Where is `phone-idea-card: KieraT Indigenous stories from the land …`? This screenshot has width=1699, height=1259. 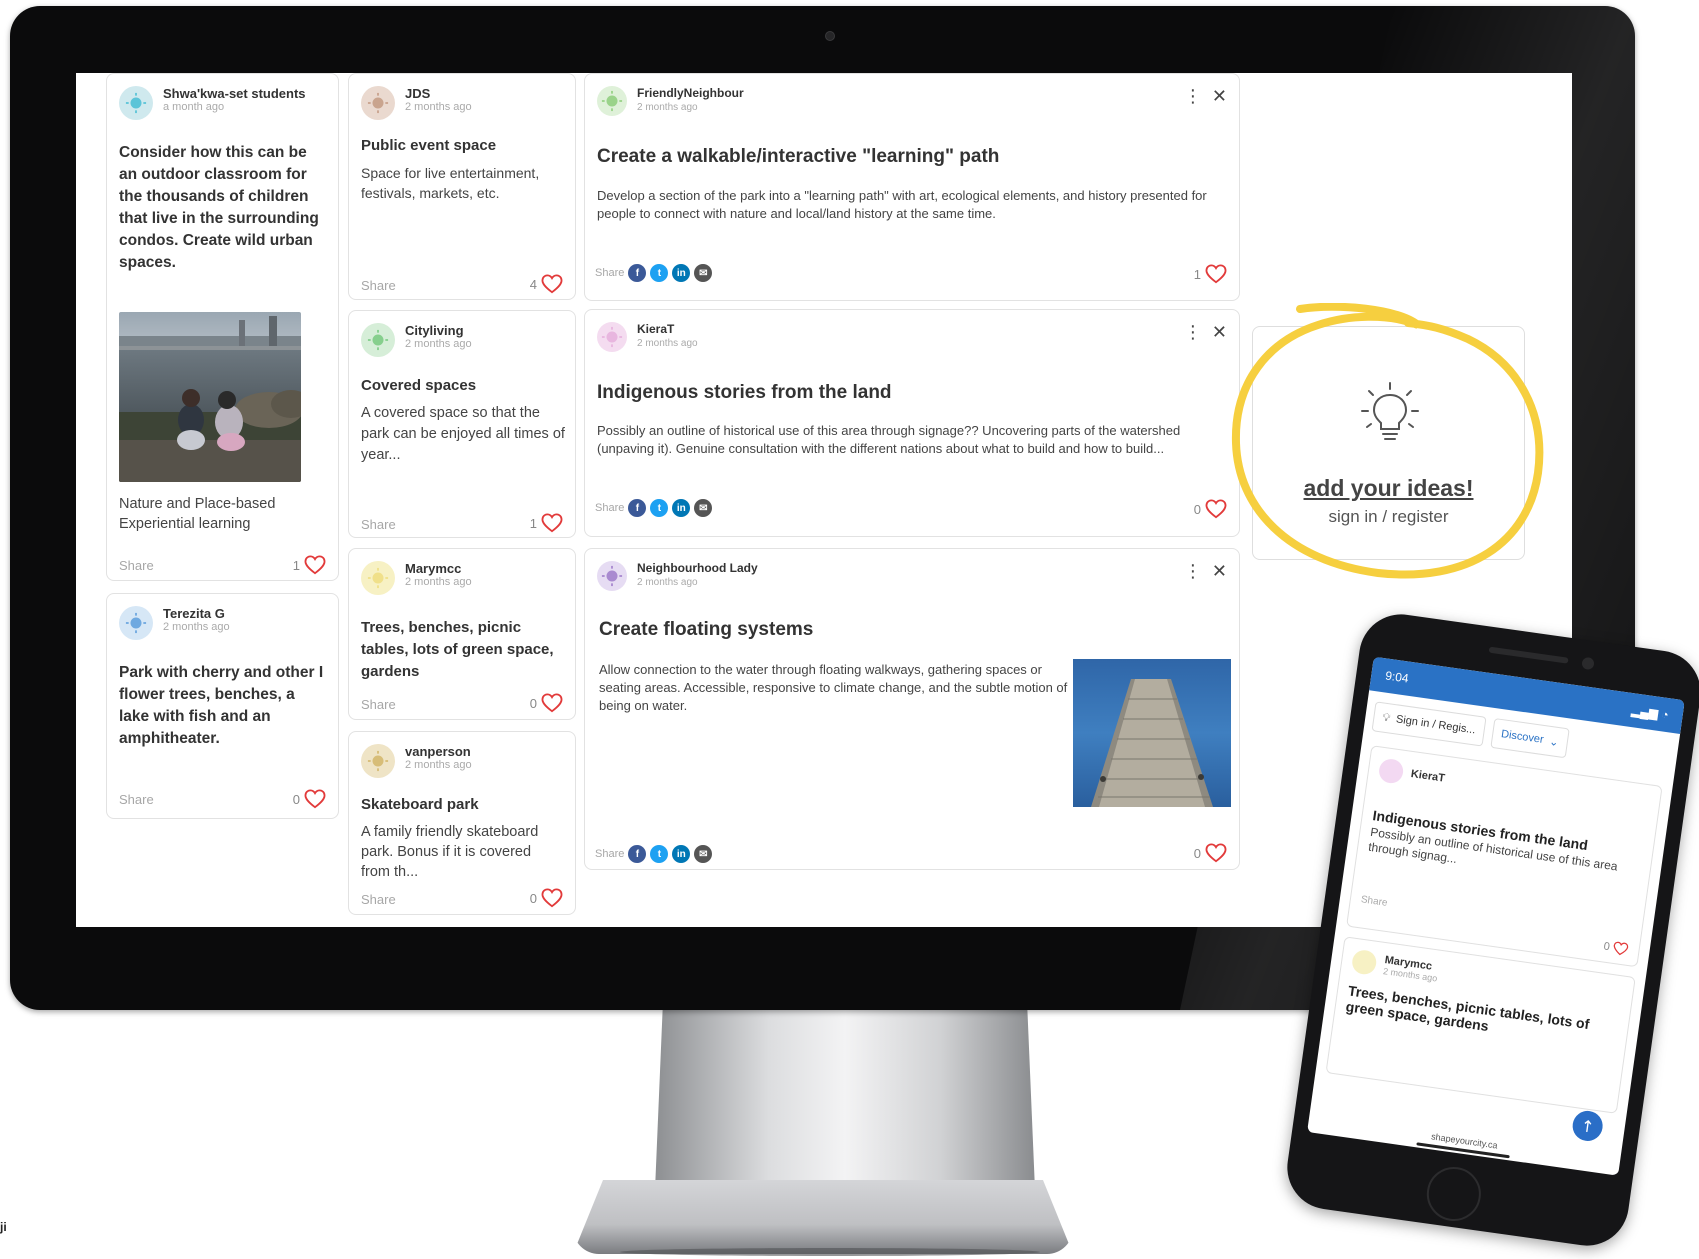 phone-idea-card: KieraT Indigenous stories from the land … is located at coordinates (1504, 856).